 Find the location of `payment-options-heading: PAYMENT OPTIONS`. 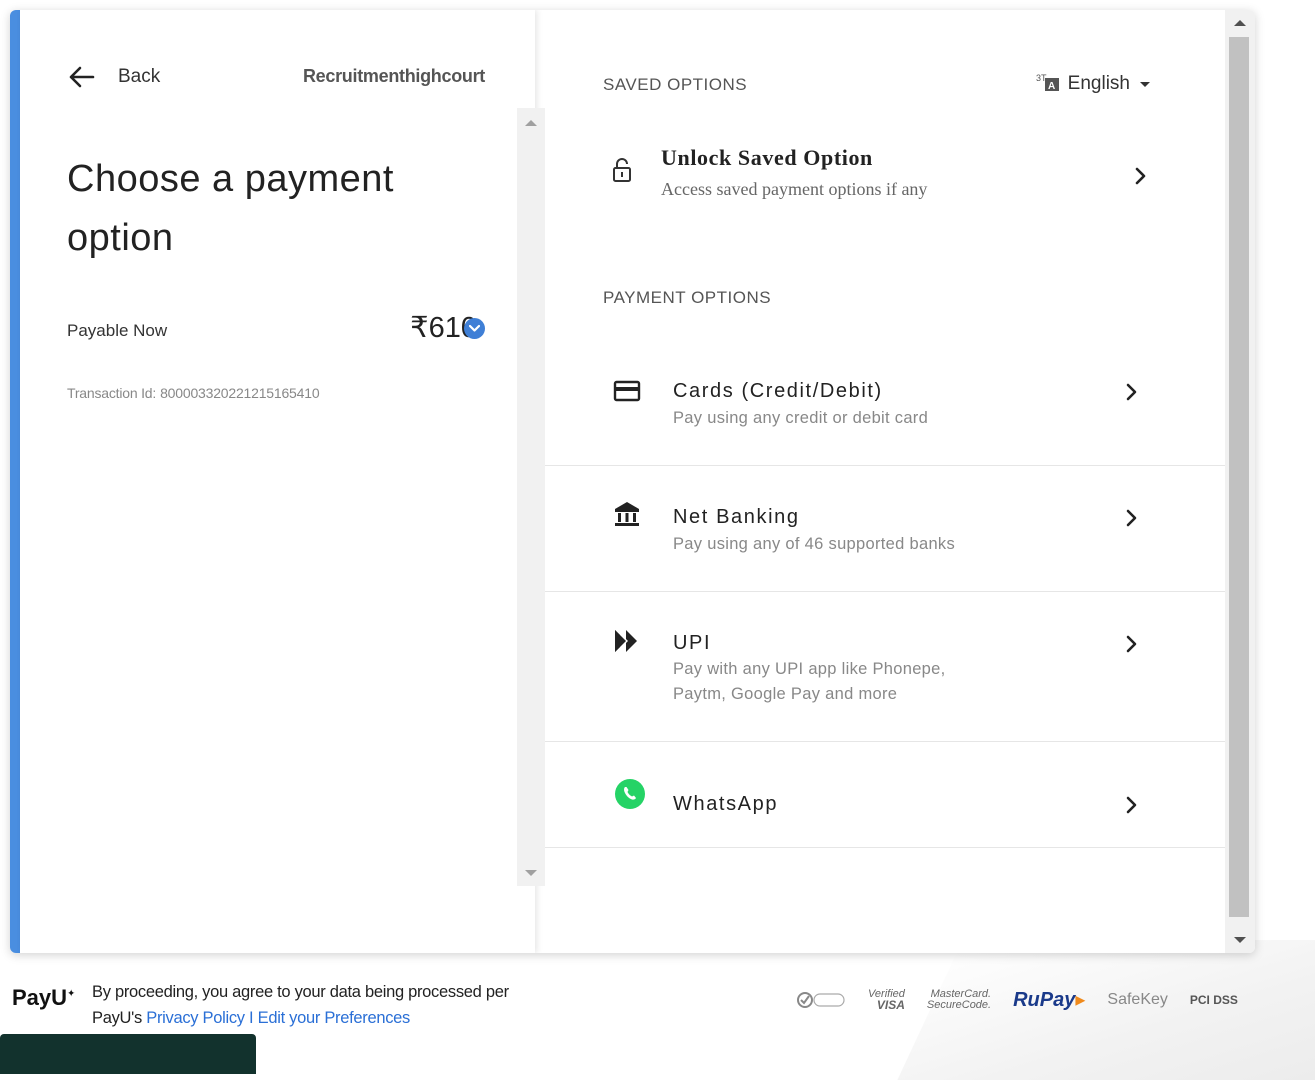

payment-options-heading: PAYMENT OPTIONS is located at coordinates (687, 297).